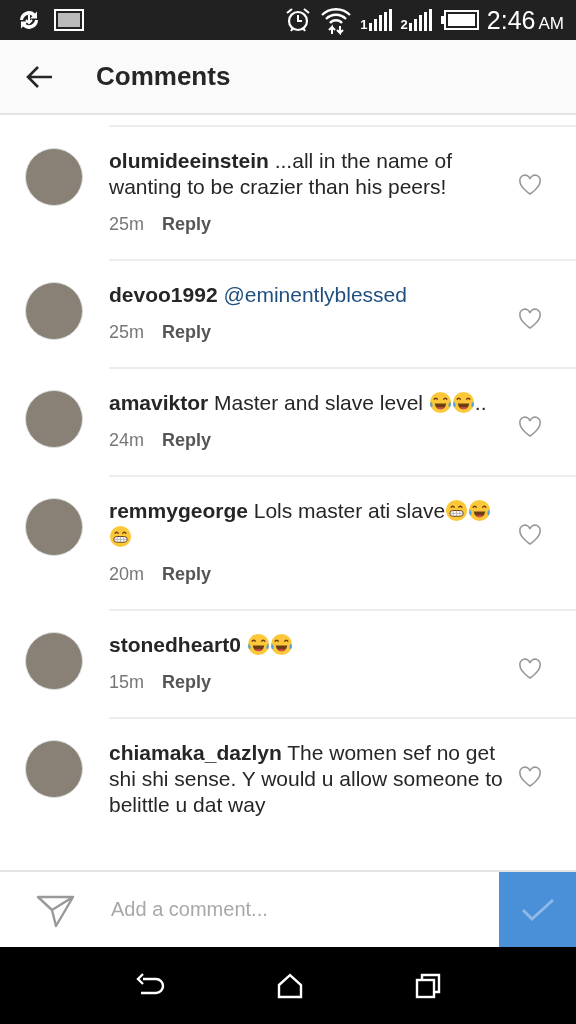 The image size is (576, 1024). I want to click on comment-text: remmygeorge Lols master ati slave, so click(306, 524).